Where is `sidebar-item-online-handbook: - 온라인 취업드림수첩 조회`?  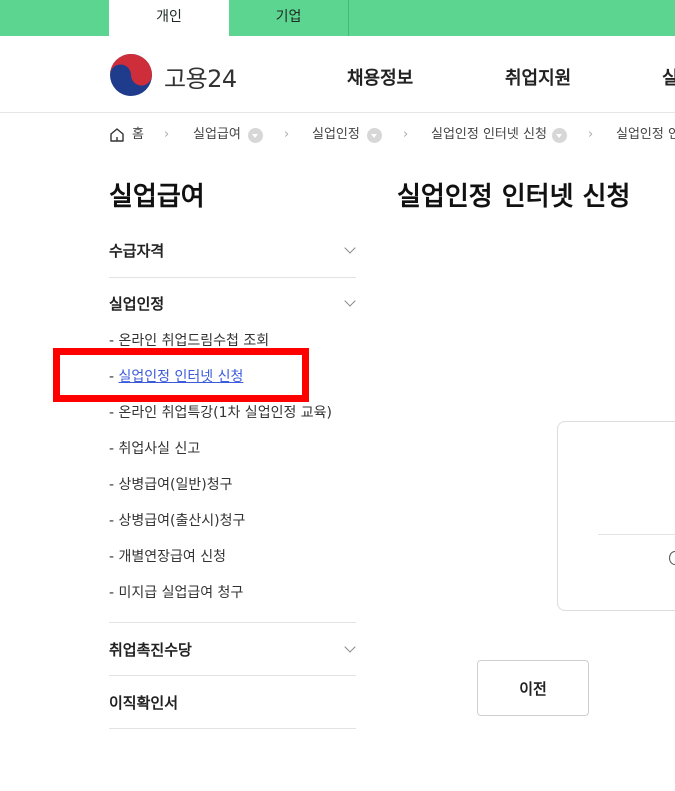 sidebar-item-online-handbook: - 온라인 취업드림수첩 조회 is located at coordinates (189, 340).